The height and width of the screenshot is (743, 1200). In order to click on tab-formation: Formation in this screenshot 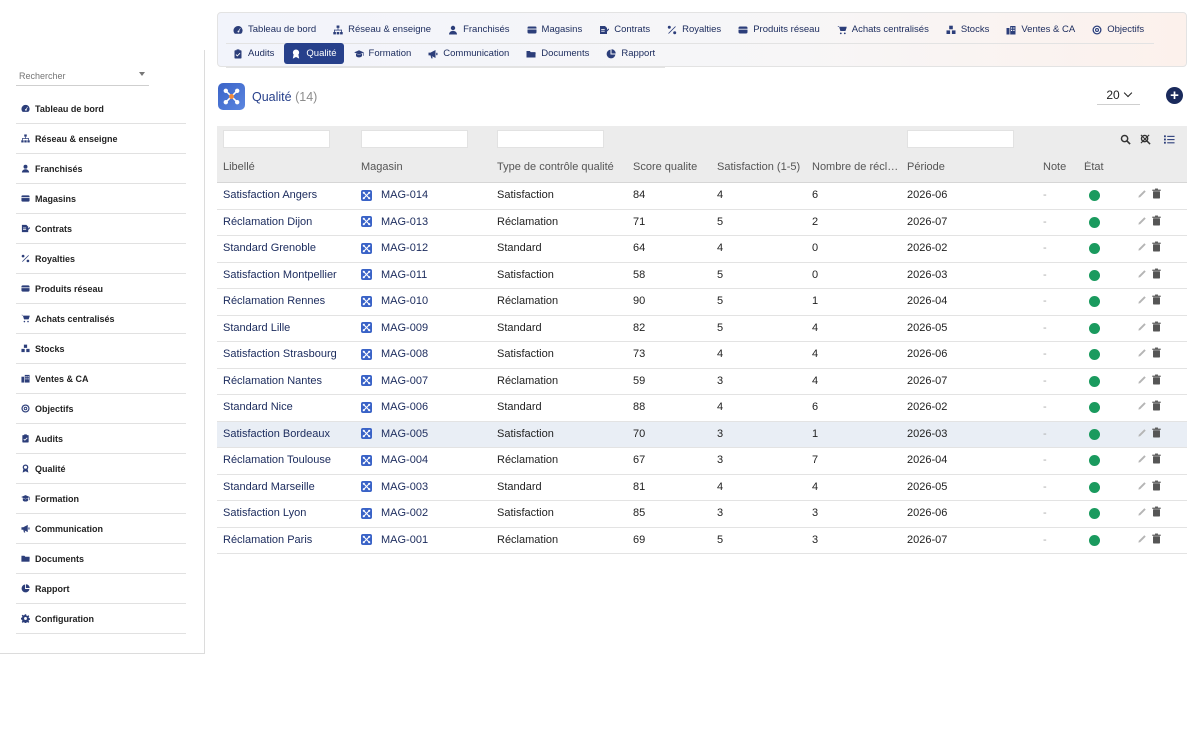, I will do `click(383, 53)`.